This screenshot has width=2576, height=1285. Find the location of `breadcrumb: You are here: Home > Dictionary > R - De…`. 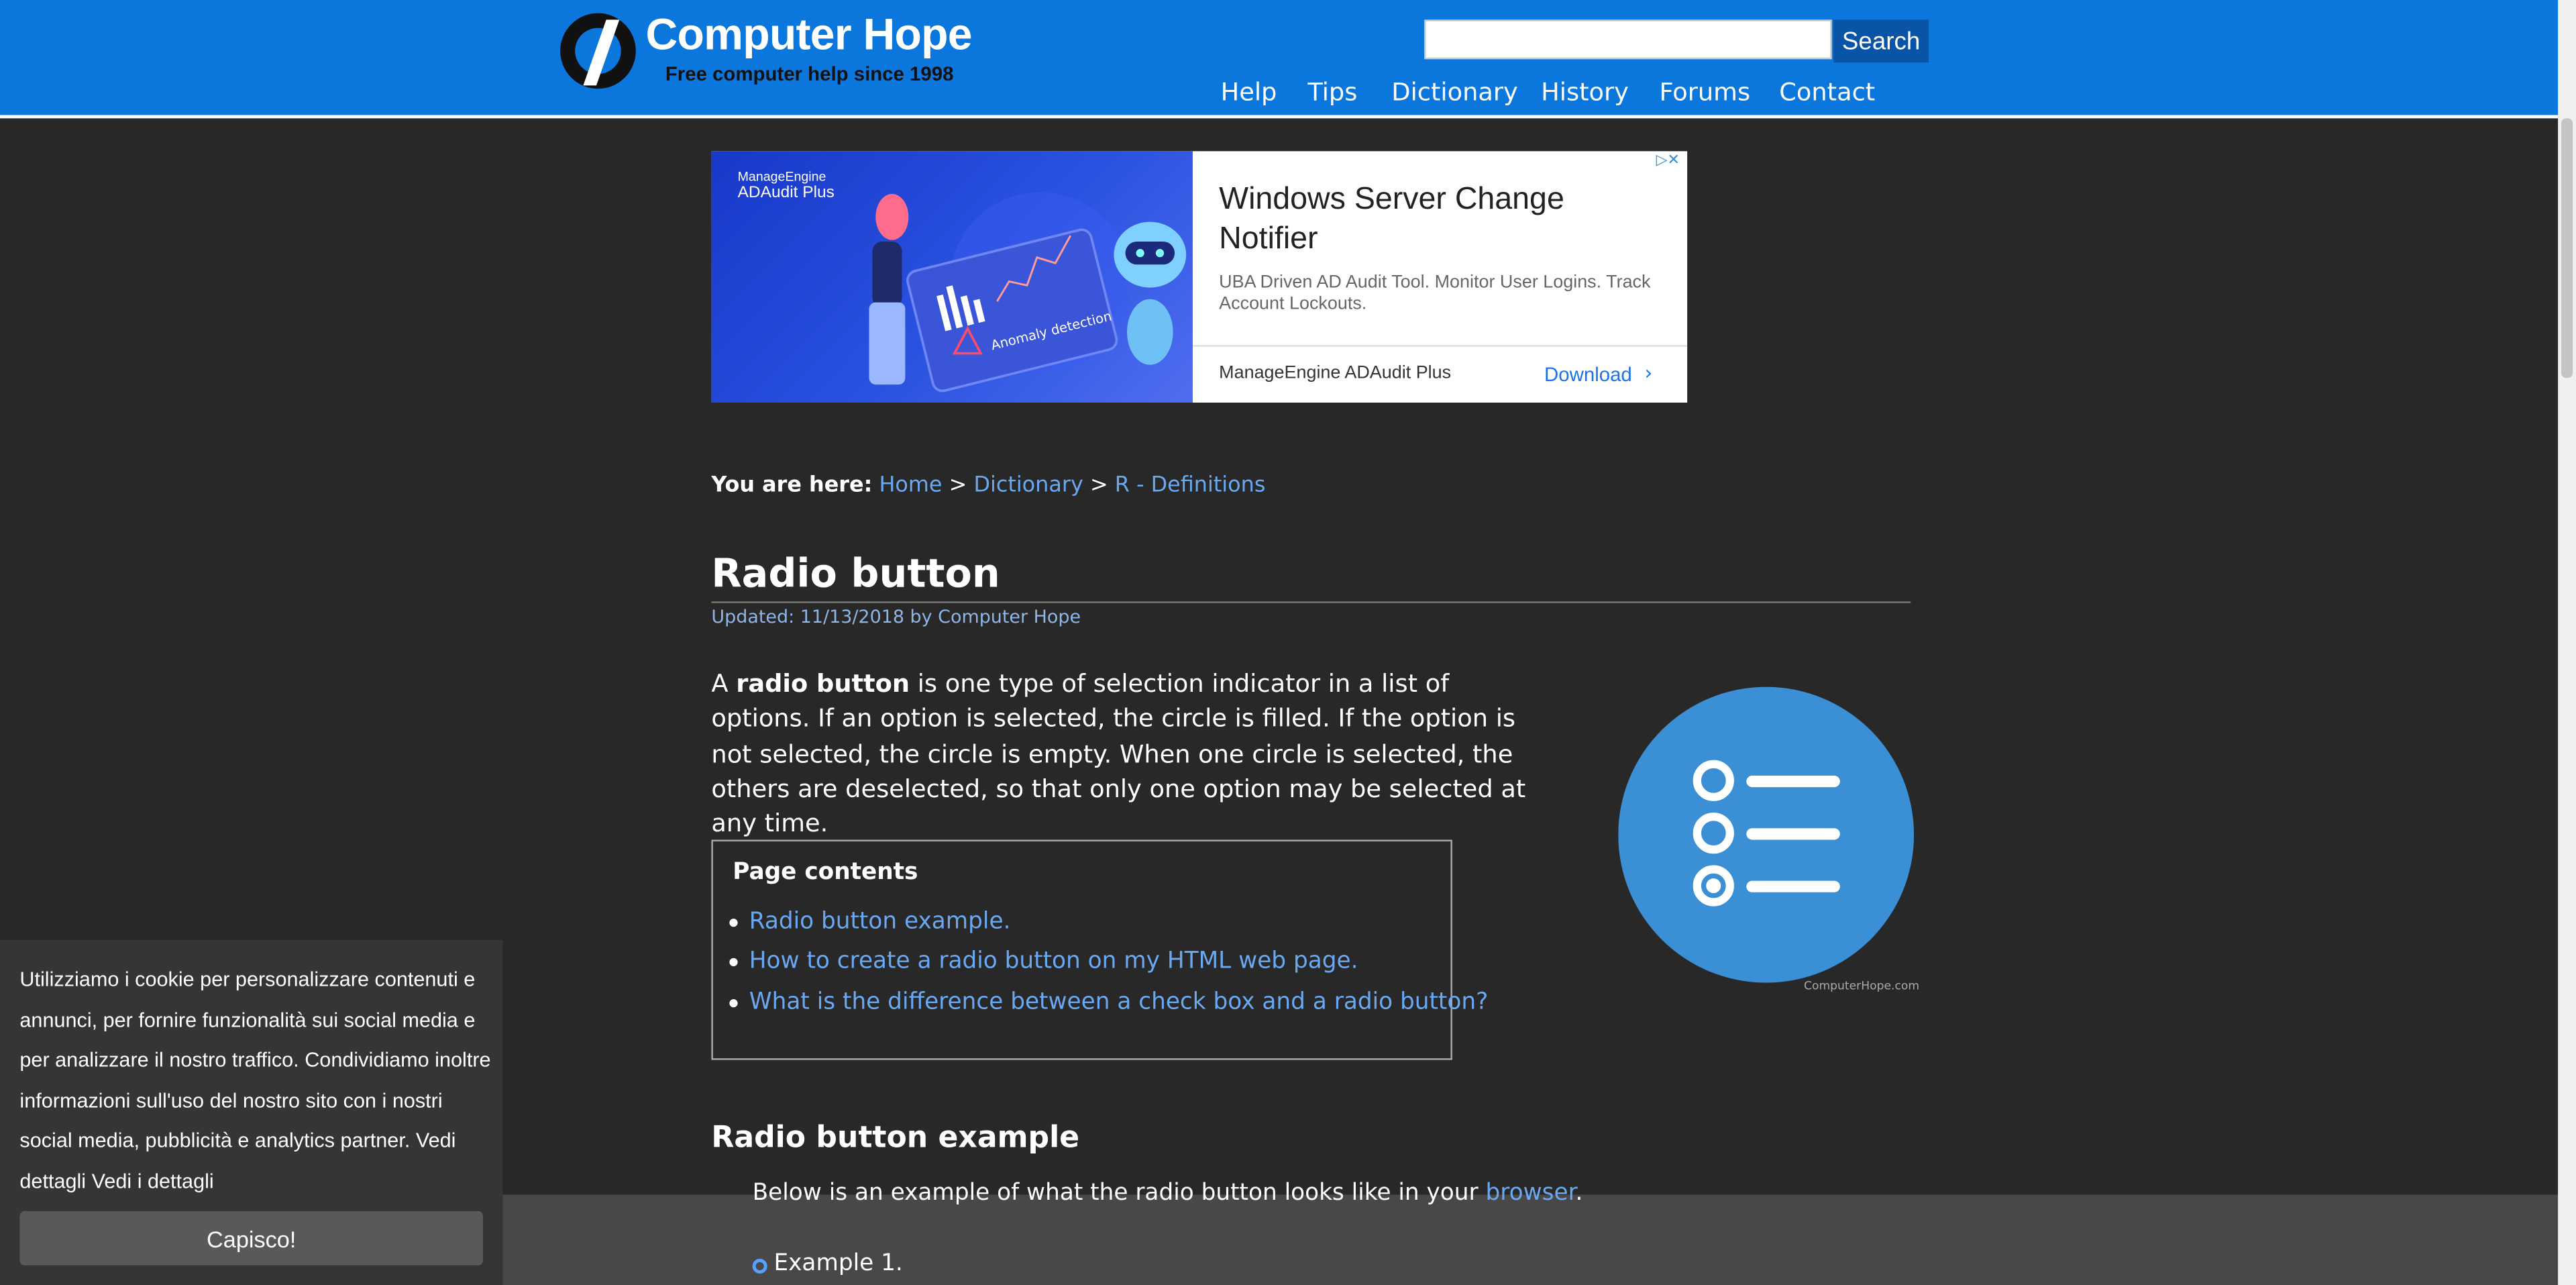

breadcrumb: You are here: Home > Dictionary > R - De… is located at coordinates (988, 486).